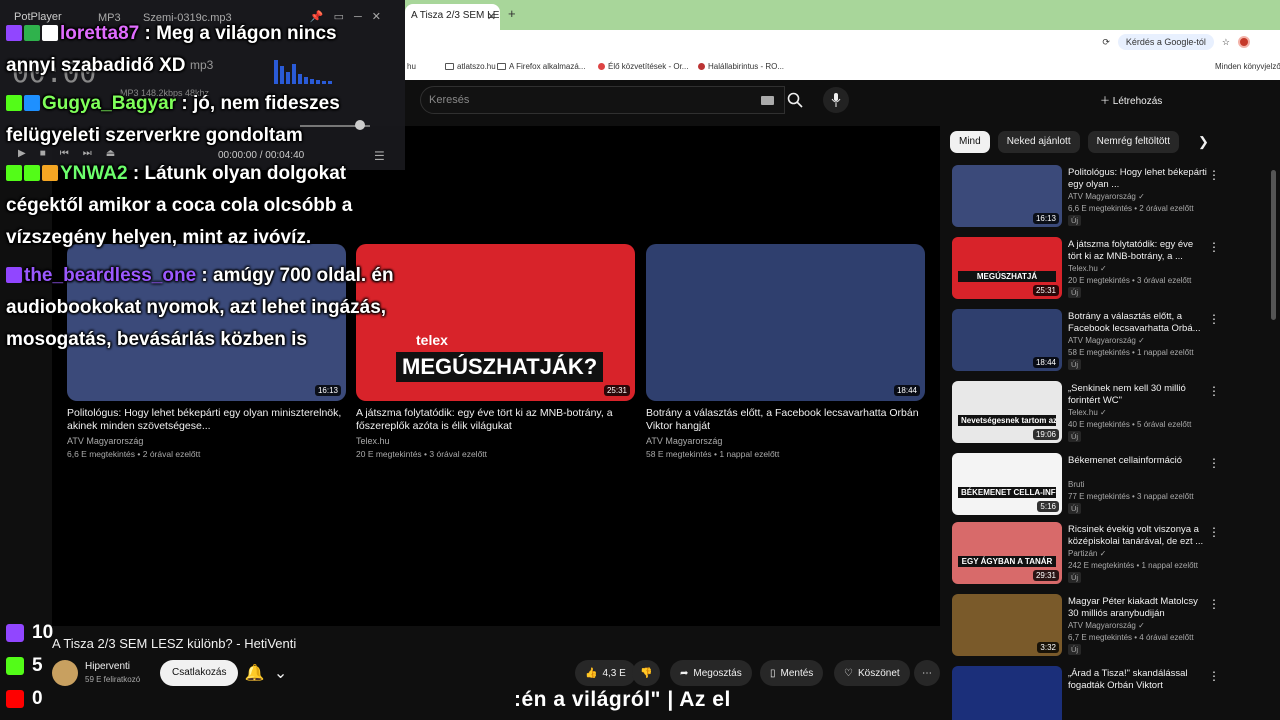 This screenshot has width=1280, height=720. I want to click on keyboard-icon, so click(767, 100).